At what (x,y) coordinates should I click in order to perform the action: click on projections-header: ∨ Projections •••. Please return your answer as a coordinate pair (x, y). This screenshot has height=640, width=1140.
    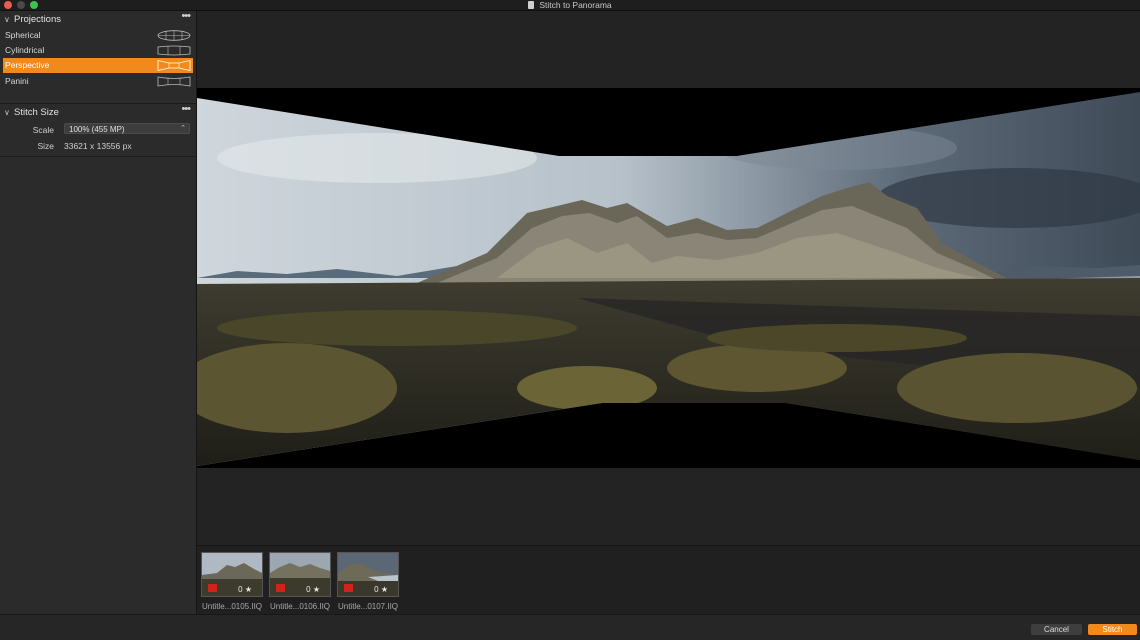
    Looking at the image, I should click on (98, 18).